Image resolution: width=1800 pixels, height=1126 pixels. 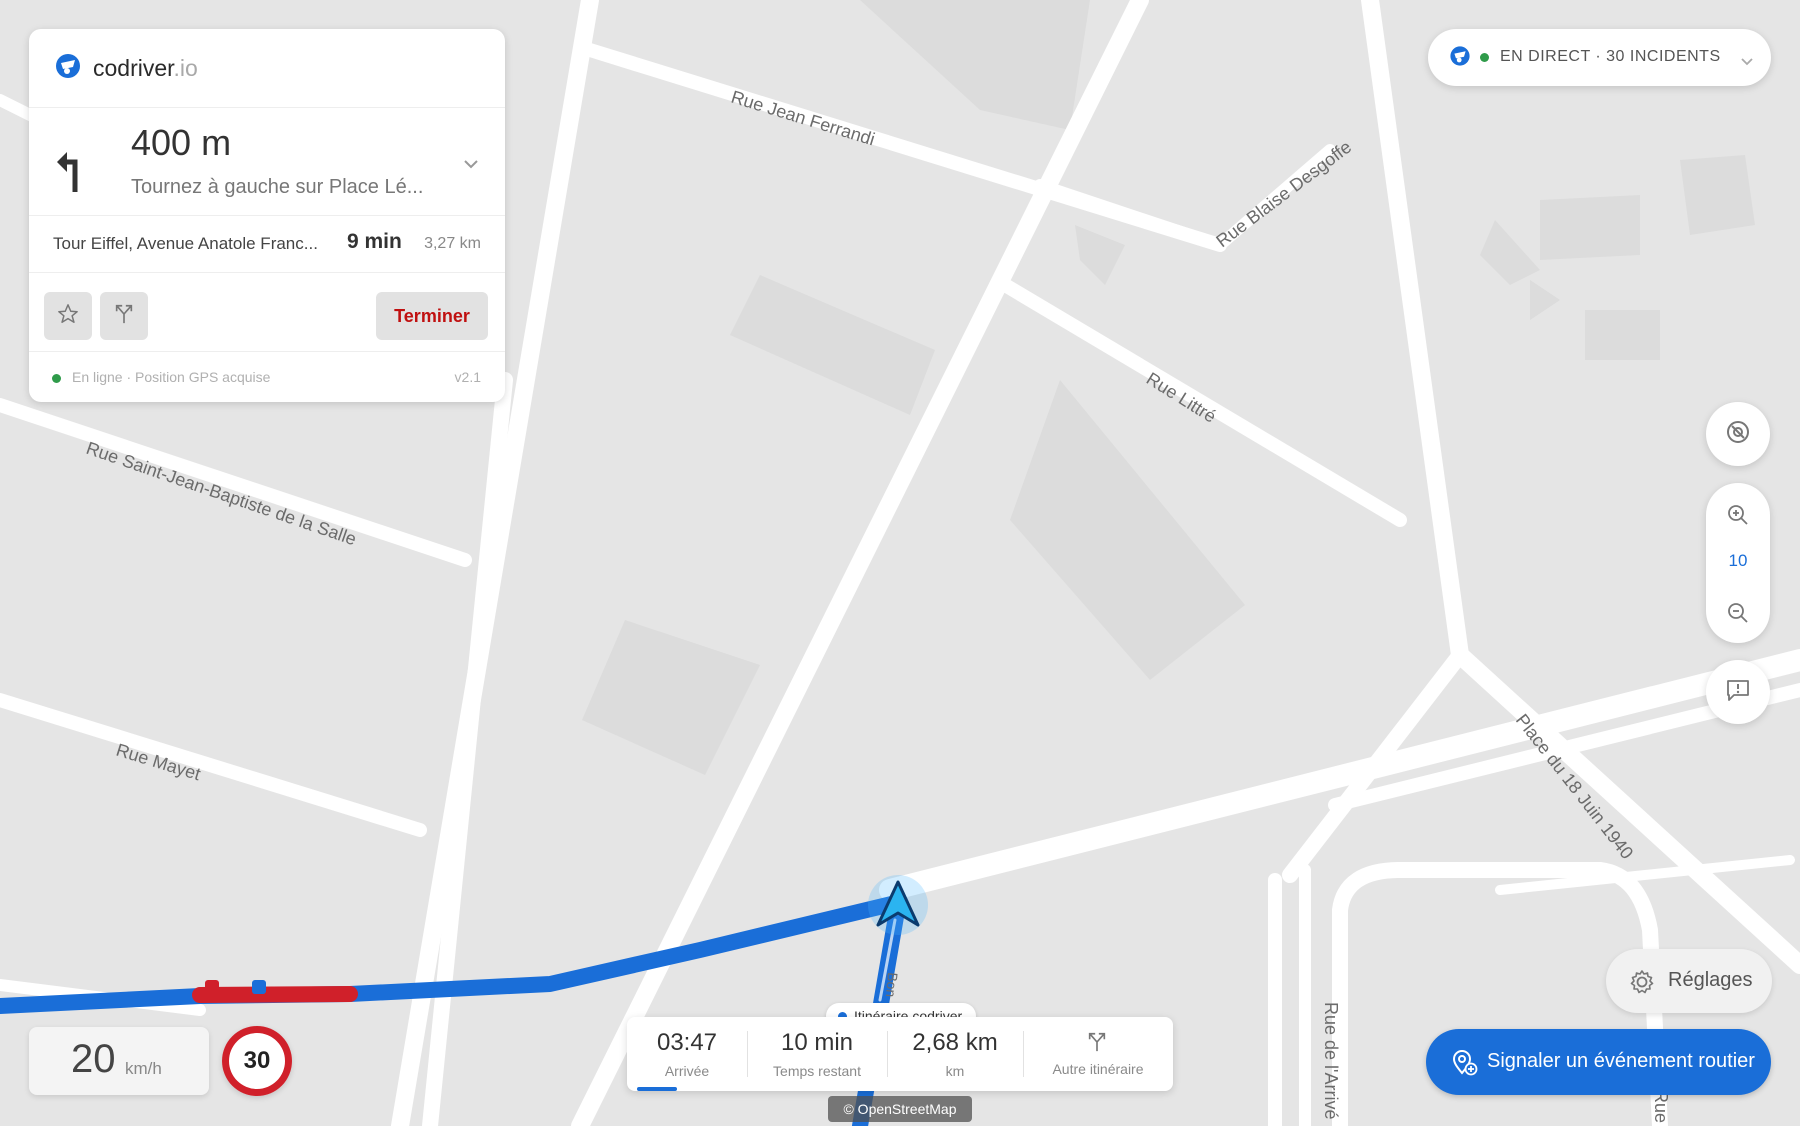 What do you see at coordinates (257, 1061) in the screenshot?
I see `speed-limit-sign: 30` at bounding box center [257, 1061].